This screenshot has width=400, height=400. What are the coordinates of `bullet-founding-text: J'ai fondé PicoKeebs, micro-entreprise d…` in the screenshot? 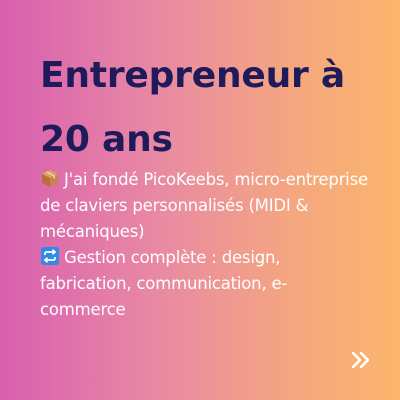 It's located at (204, 205).